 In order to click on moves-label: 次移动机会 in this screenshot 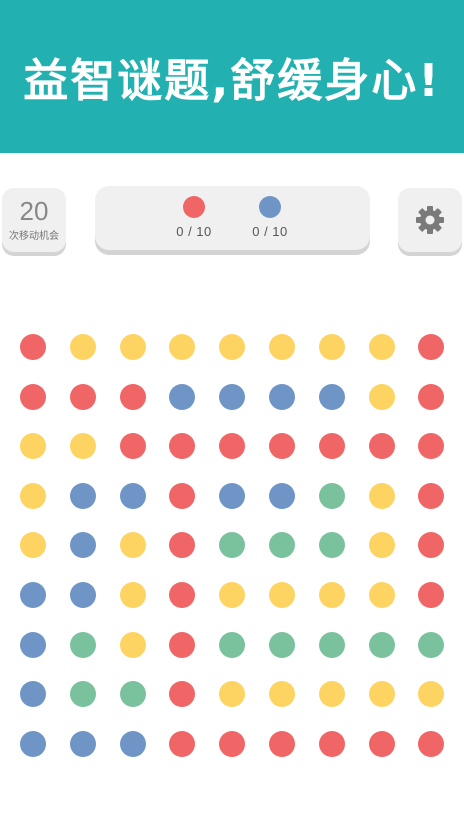, I will do `click(34, 236)`.